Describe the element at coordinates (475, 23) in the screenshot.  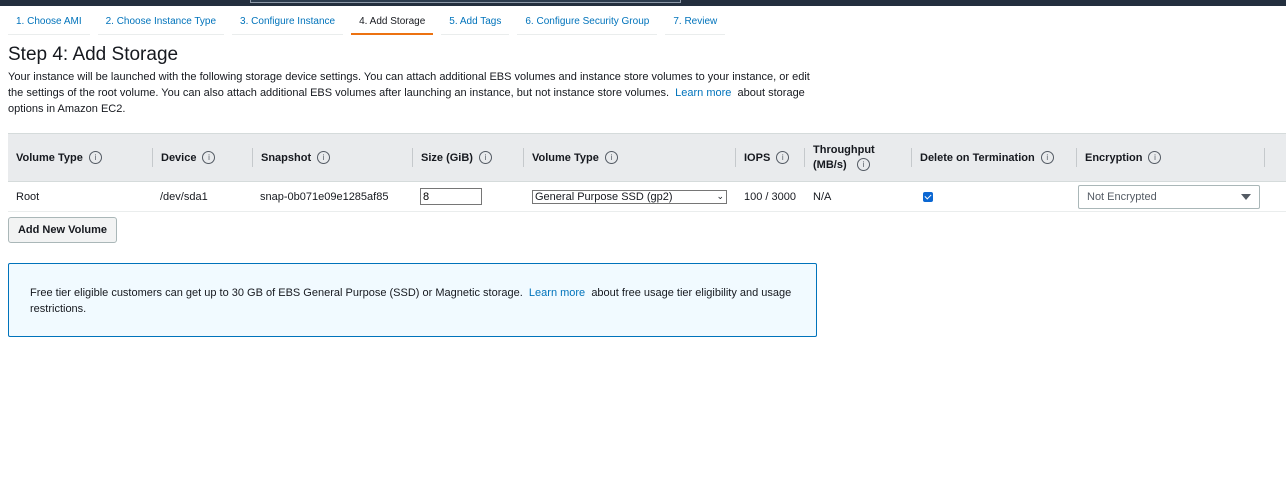
I see `tab-add-tags: 5. Add Tags` at that location.